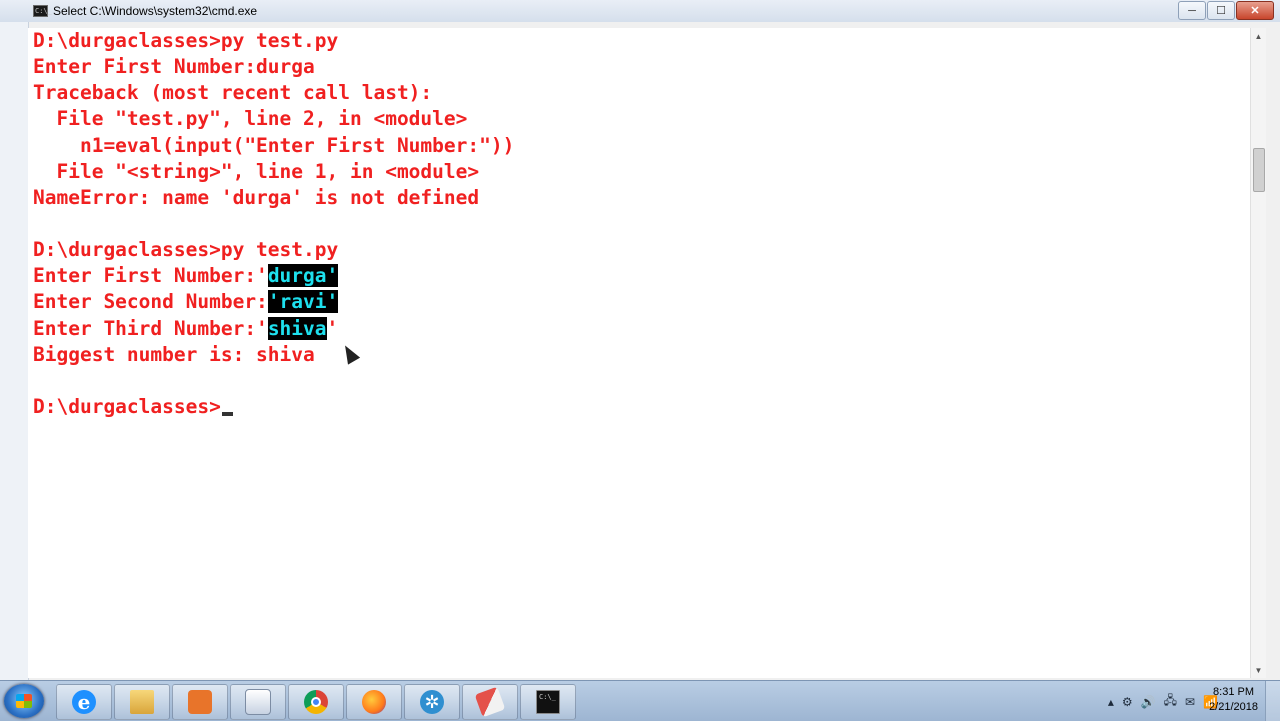  Describe the element at coordinates (127, 406) in the screenshot. I see `command-prompt: D:\durgaclasses>` at that location.